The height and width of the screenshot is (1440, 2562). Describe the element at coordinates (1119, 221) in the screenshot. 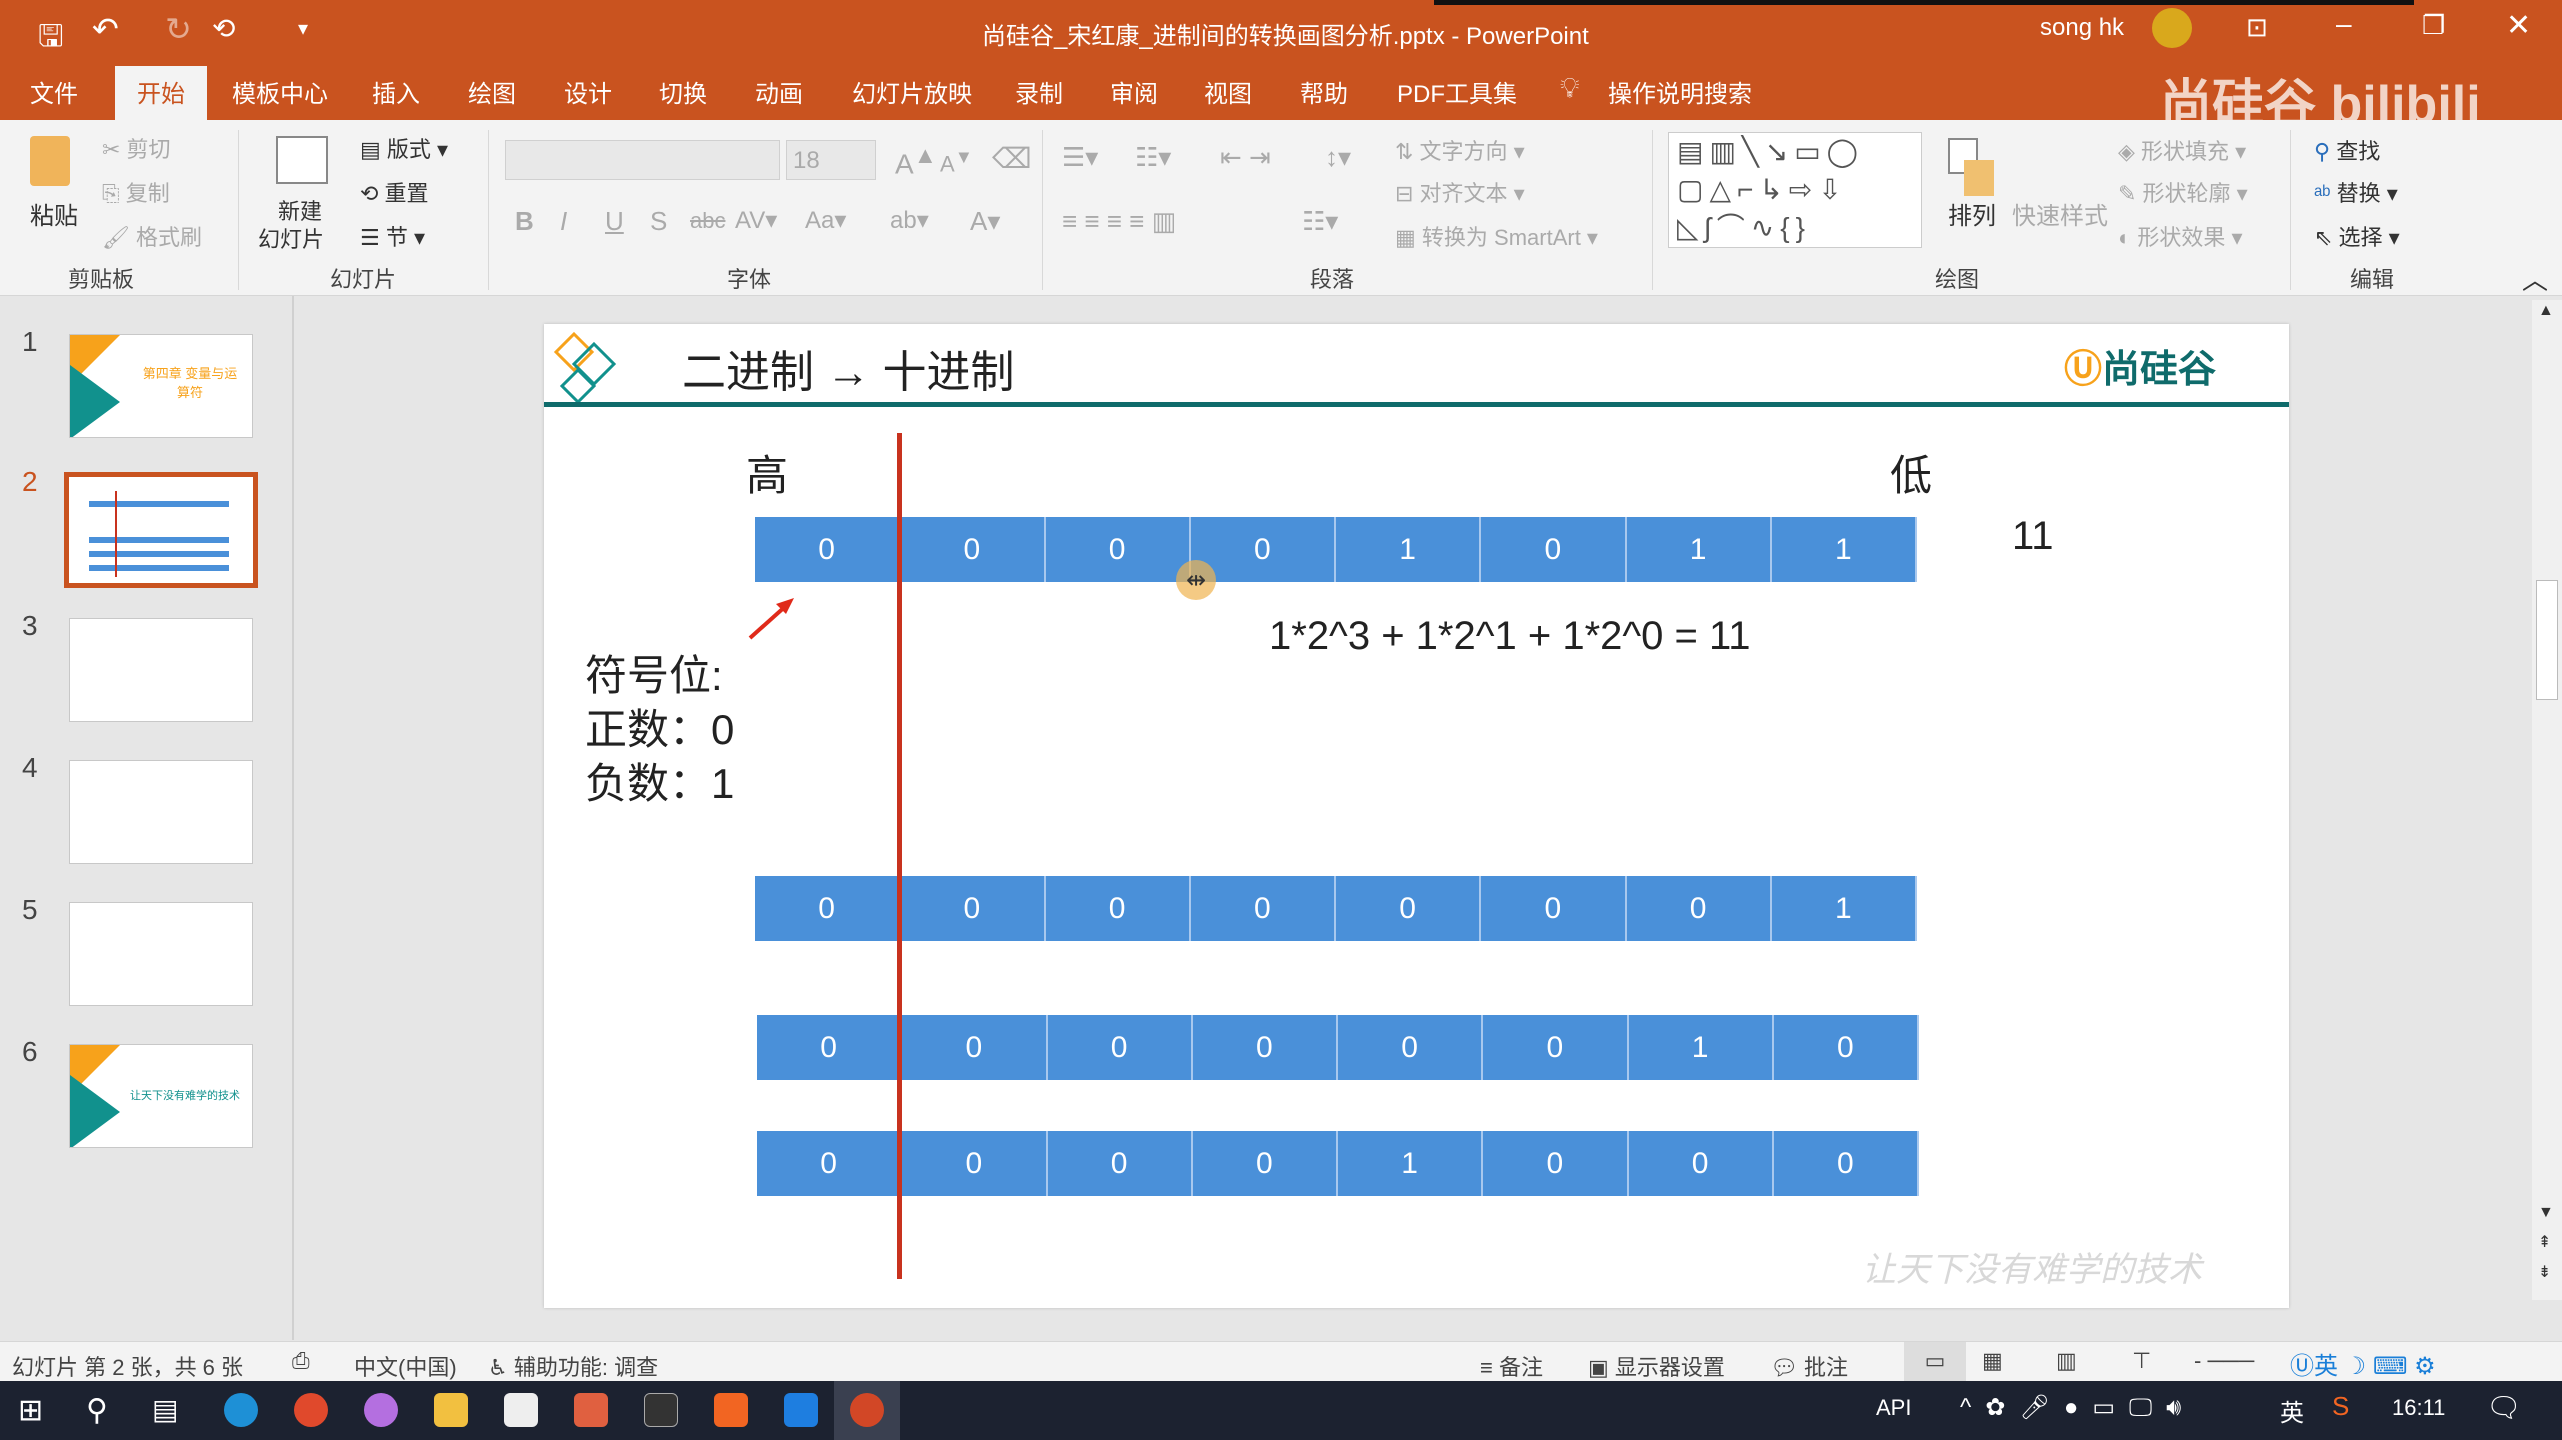

I see `align-icons: ≡ ≡ ≡ ≡ ▥` at that location.